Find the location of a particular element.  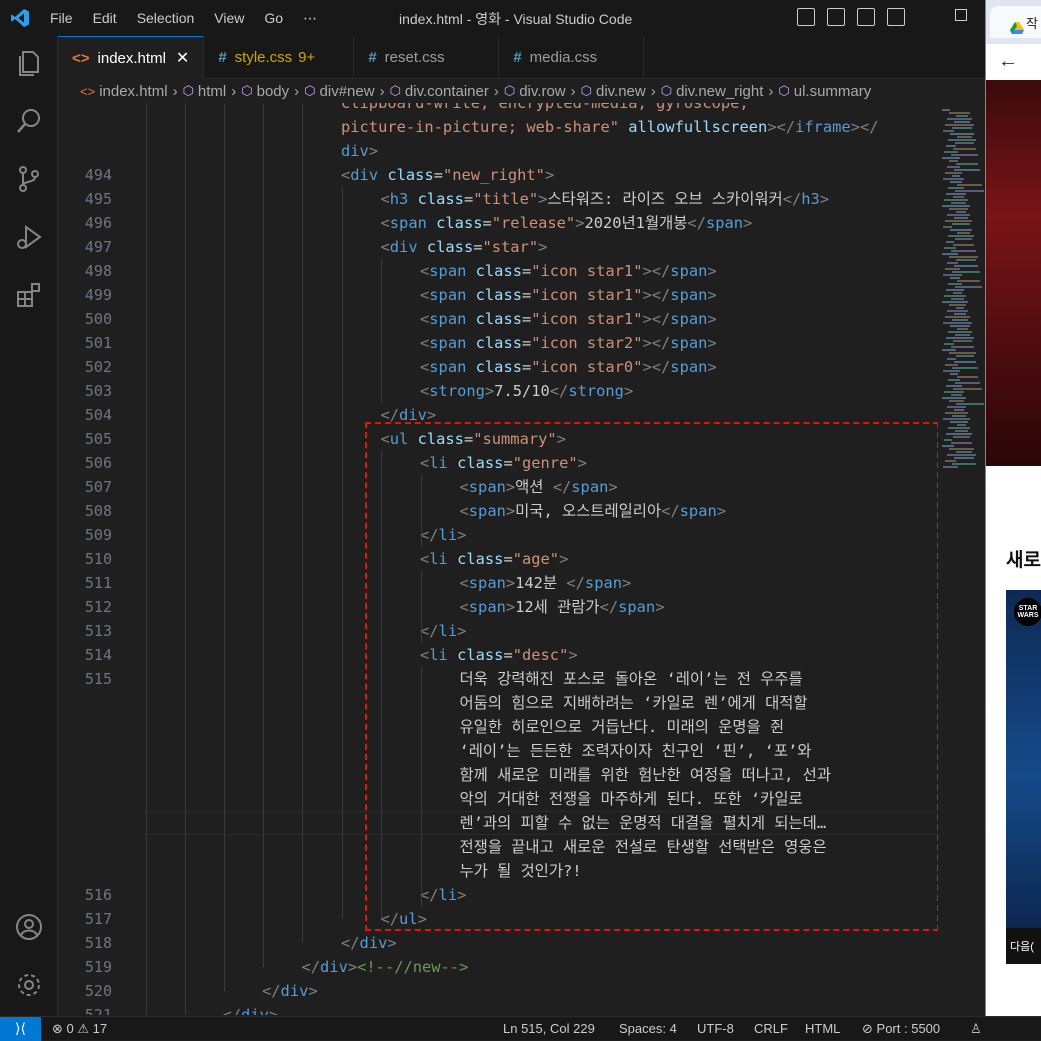

customize-layout-icon is located at coordinates (896, 17).